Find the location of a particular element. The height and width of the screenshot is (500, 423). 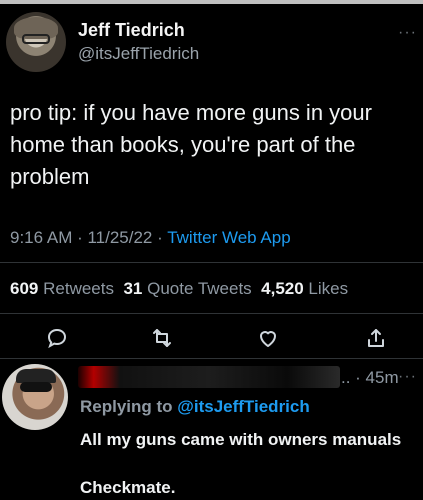

more-options-icon: ··· is located at coordinates (407, 33).